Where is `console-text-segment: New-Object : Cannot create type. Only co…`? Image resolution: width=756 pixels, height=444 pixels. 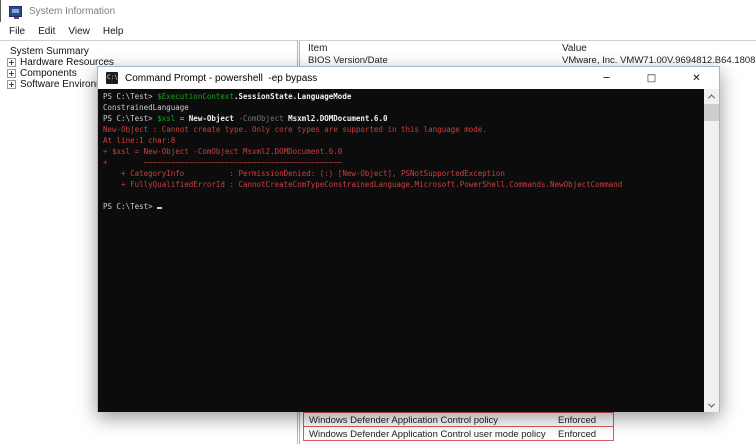
console-text-segment: New-Object : Cannot create type. Only co… is located at coordinates (295, 129).